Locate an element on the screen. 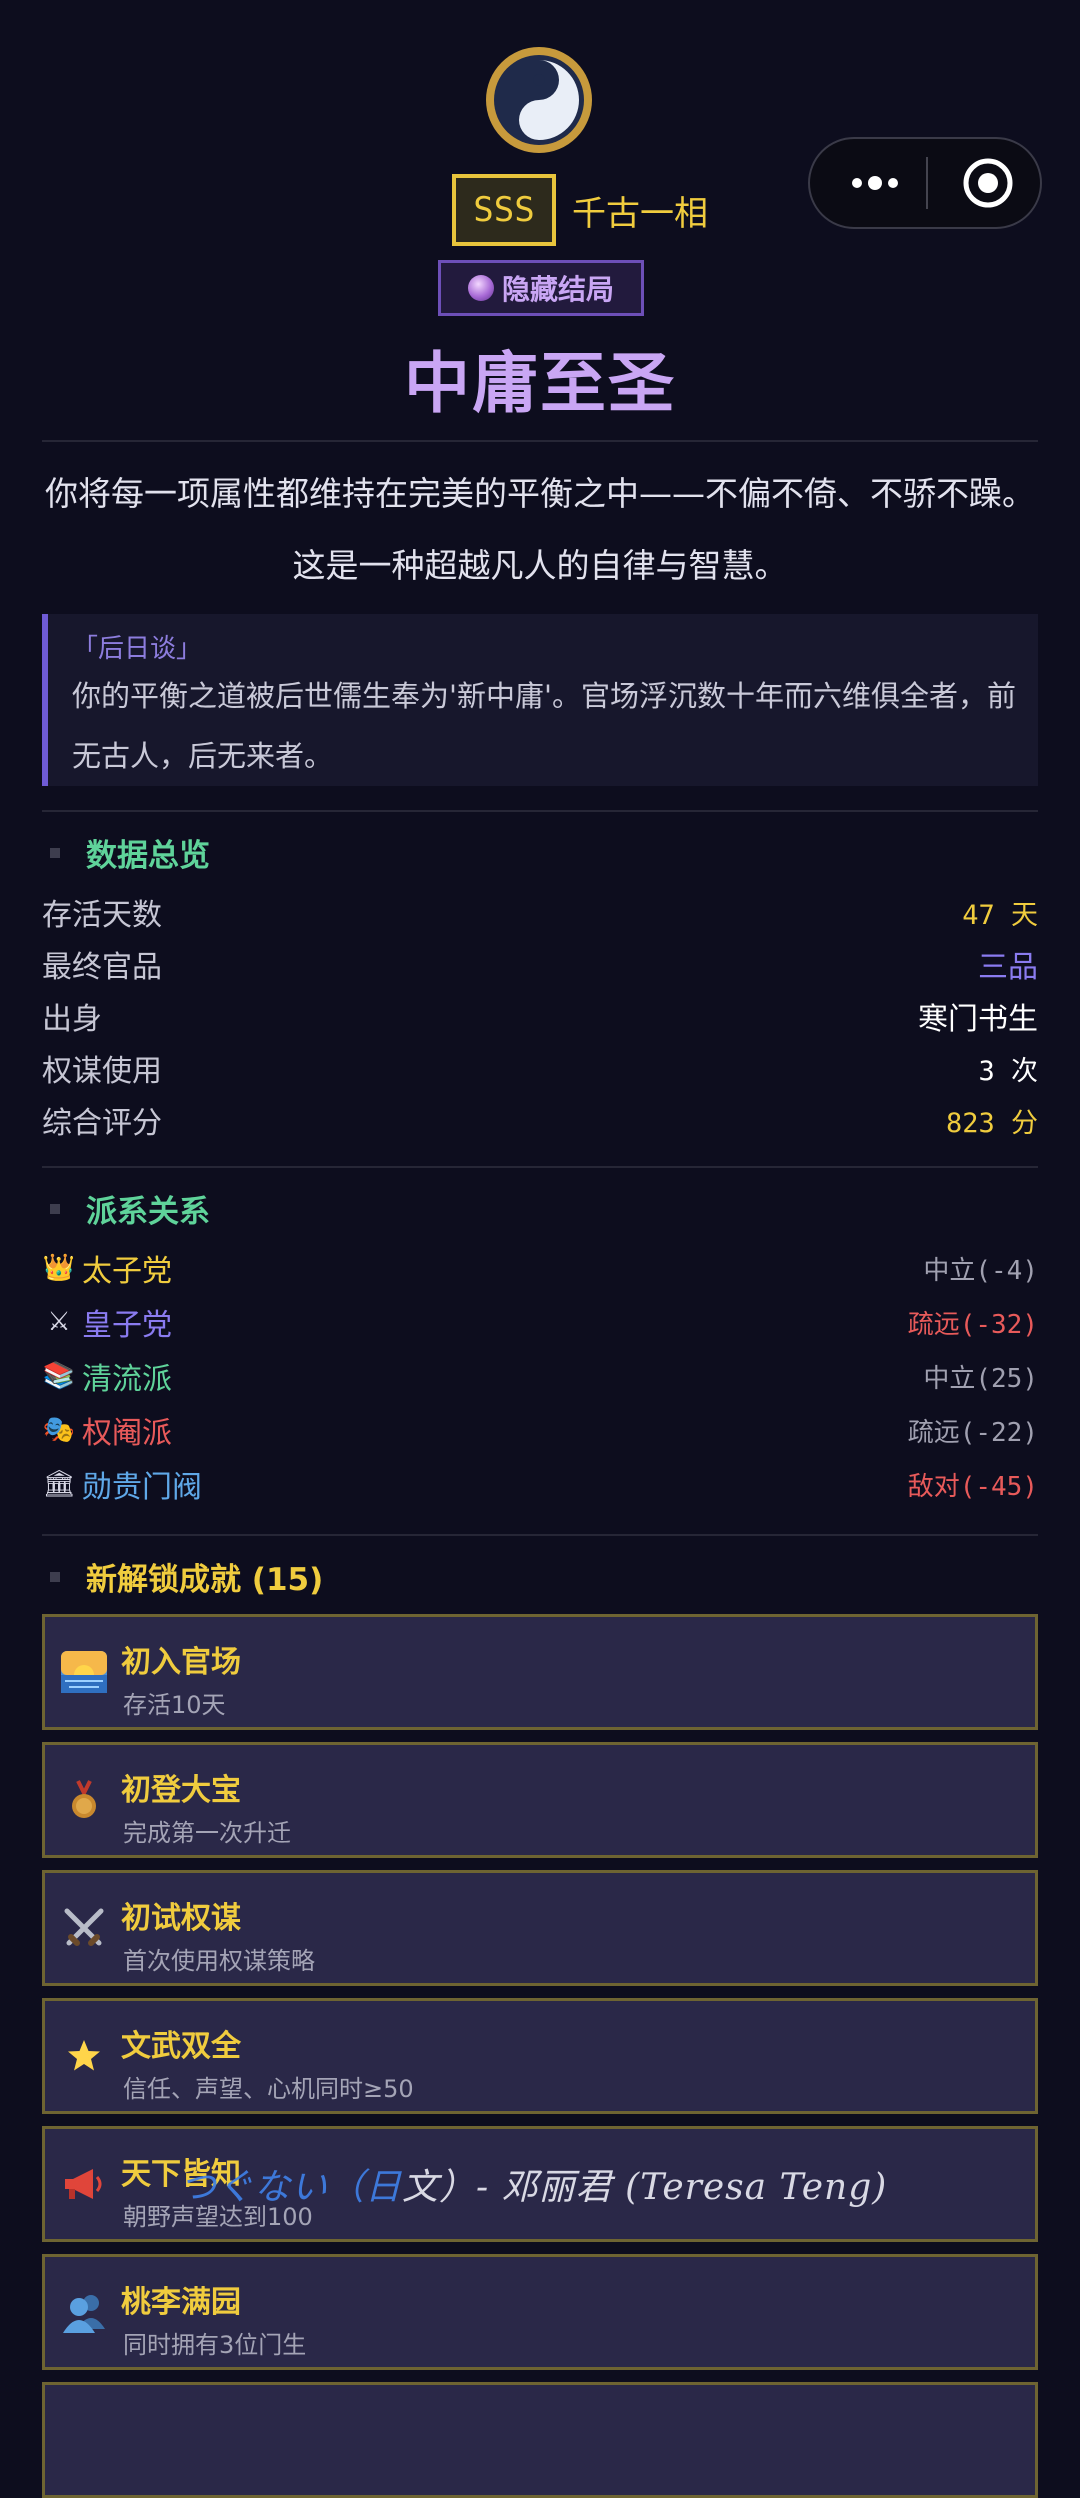 This screenshot has height=2498, width=1080. stat-row: 综合评分 823 分 is located at coordinates (540, 1120).